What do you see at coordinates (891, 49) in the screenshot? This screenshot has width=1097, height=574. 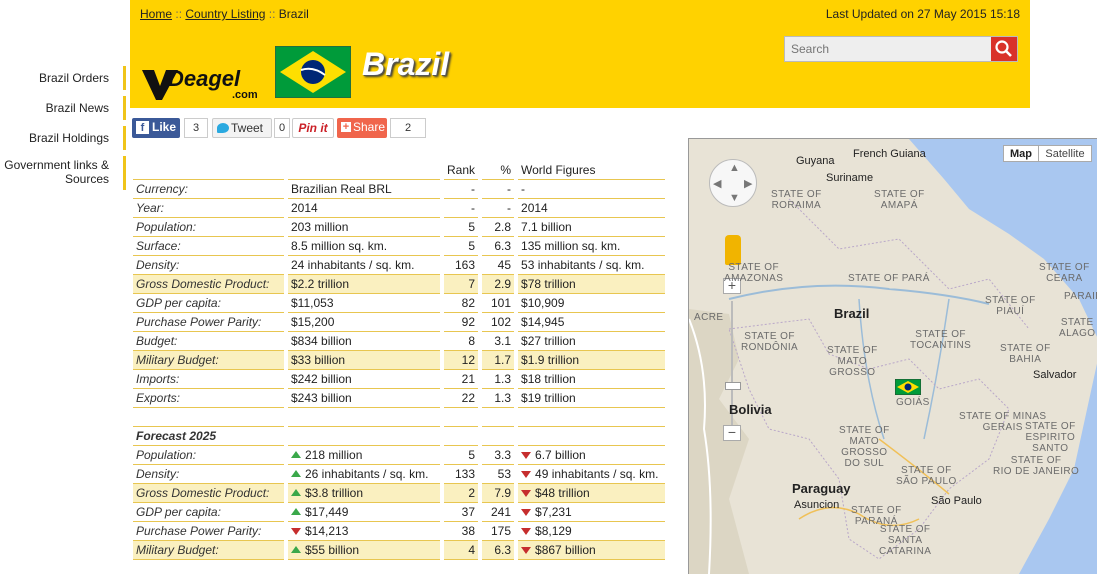 I see `search-input` at bounding box center [891, 49].